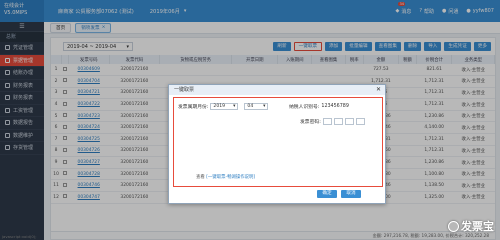  Describe the element at coordinates (310, 122) in the screenshot. I see `password-label: 发票密码:` at that location.